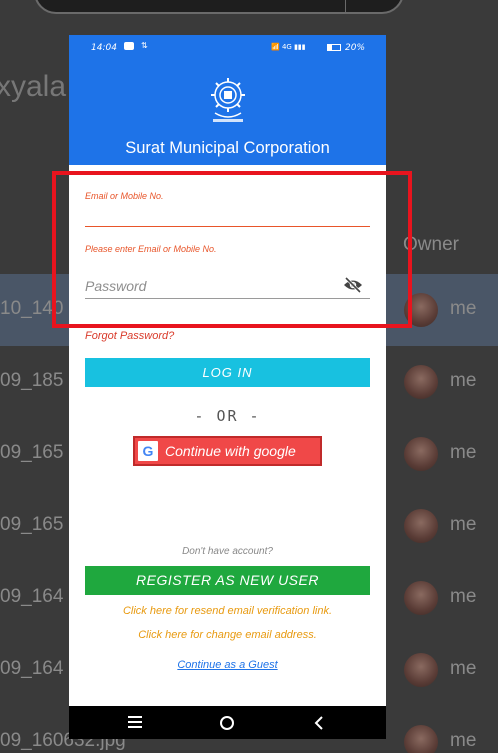 Image resolution: width=498 pixels, height=753 pixels. Describe the element at coordinates (219, 7) in the screenshot. I see `background-search-bar` at that location.